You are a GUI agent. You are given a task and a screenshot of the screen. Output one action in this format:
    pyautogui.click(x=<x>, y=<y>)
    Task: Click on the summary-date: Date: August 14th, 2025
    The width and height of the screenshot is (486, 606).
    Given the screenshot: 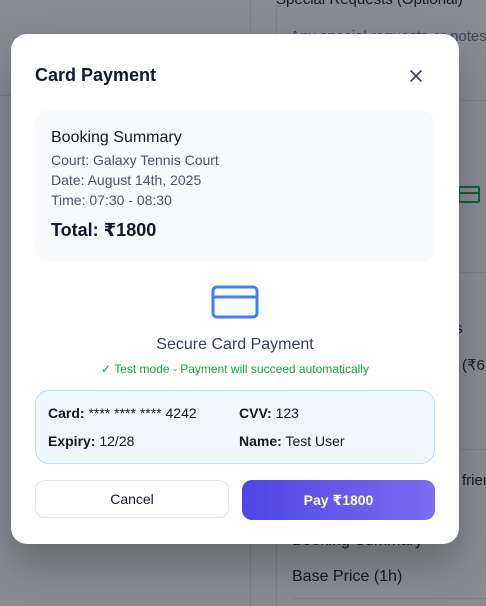 What is the action you would take?
    pyautogui.click(x=126, y=180)
    